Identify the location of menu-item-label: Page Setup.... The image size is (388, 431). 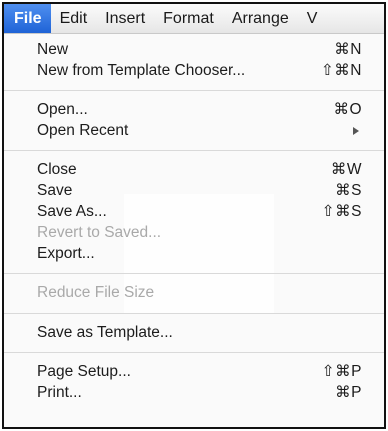
(84, 371).